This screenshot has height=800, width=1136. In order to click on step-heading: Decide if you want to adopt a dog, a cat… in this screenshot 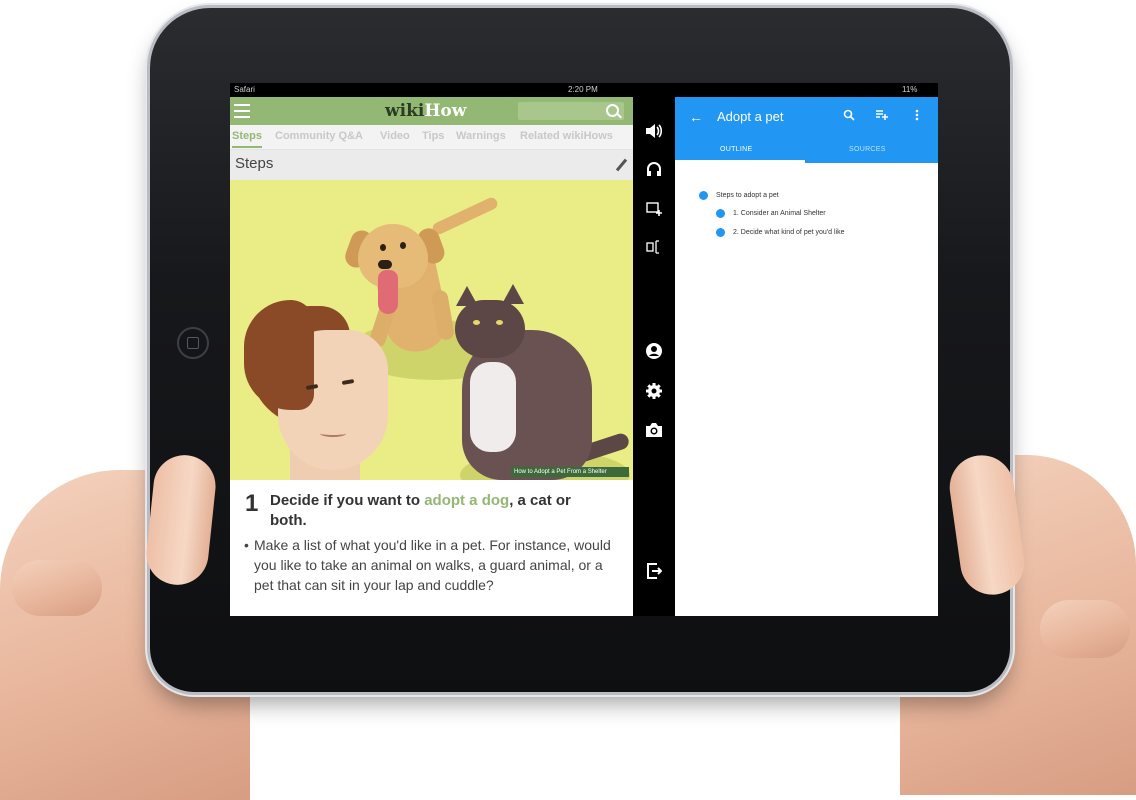, I will do `click(420, 510)`.